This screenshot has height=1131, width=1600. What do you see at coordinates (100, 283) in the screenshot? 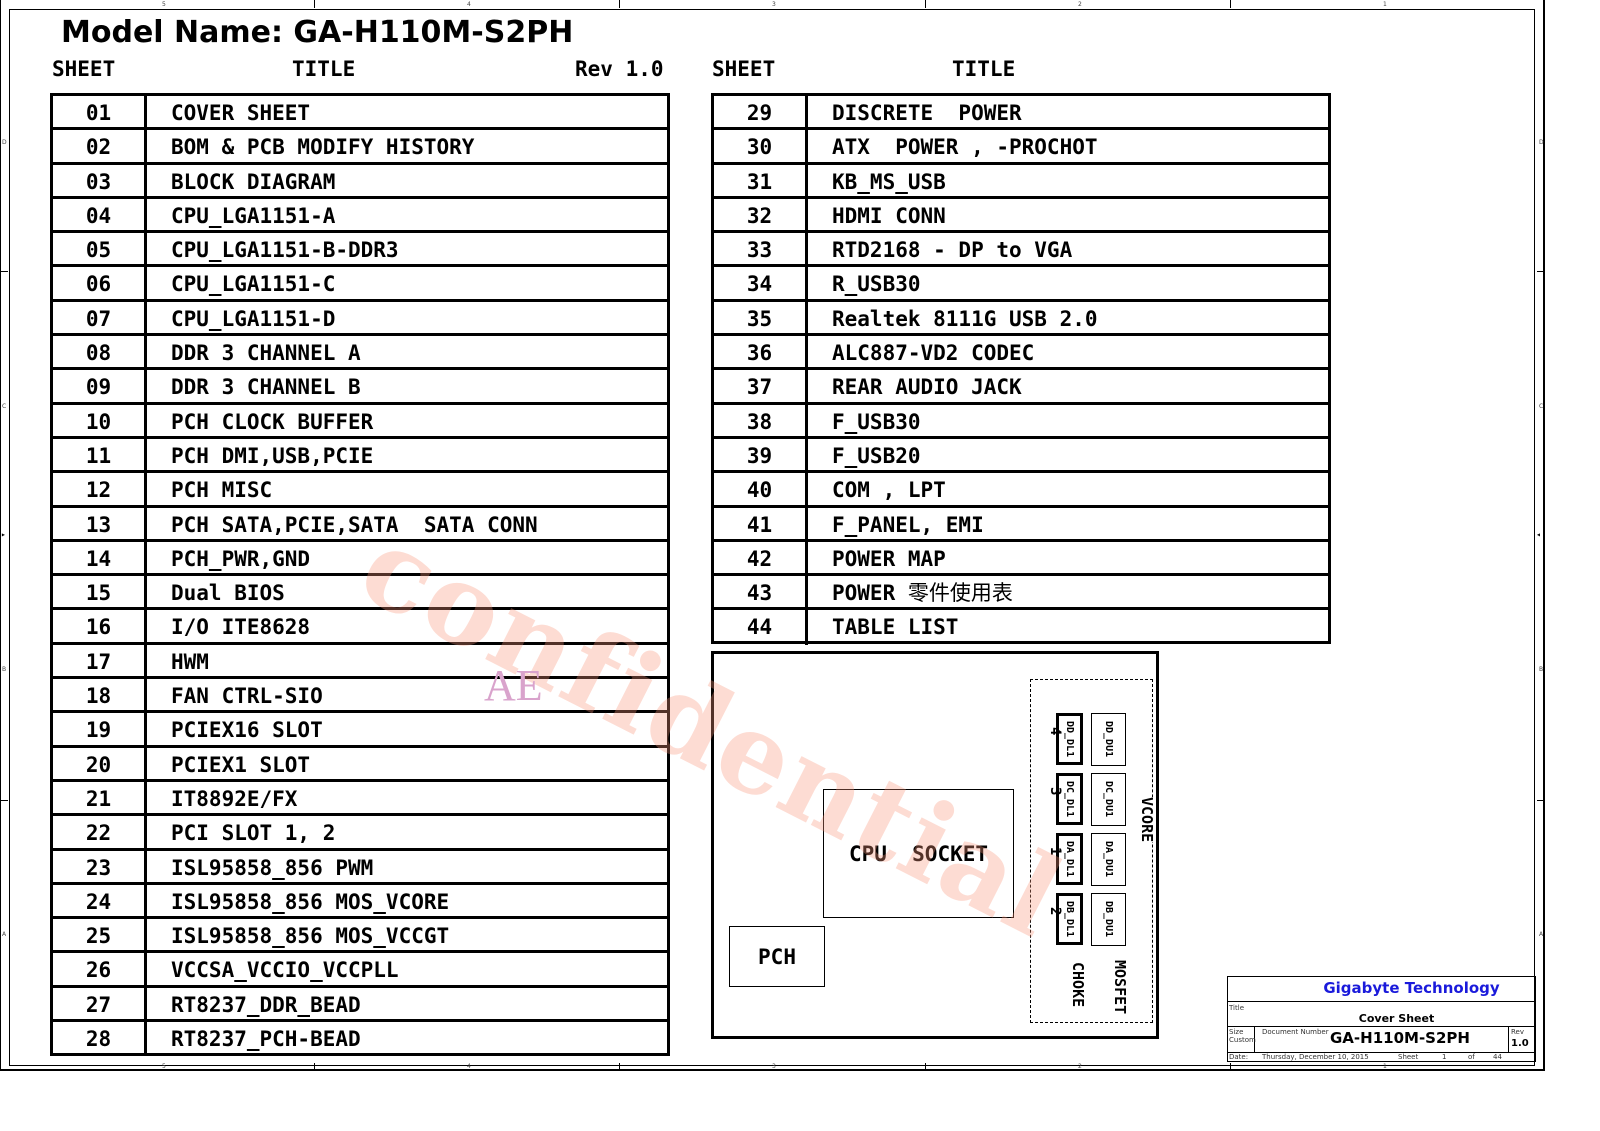
I see `sheet-number: 06` at bounding box center [100, 283].